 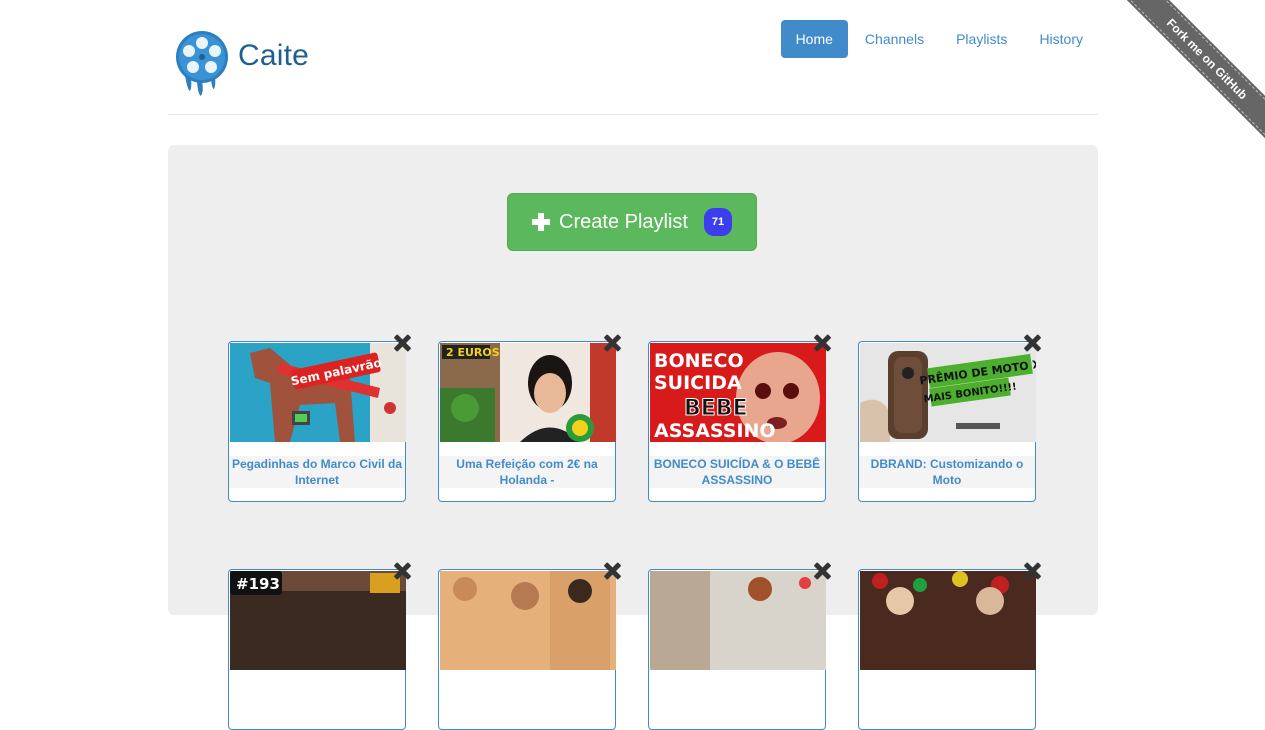 I want to click on thumbnail-text: ASSASSINO, so click(x=715, y=431).